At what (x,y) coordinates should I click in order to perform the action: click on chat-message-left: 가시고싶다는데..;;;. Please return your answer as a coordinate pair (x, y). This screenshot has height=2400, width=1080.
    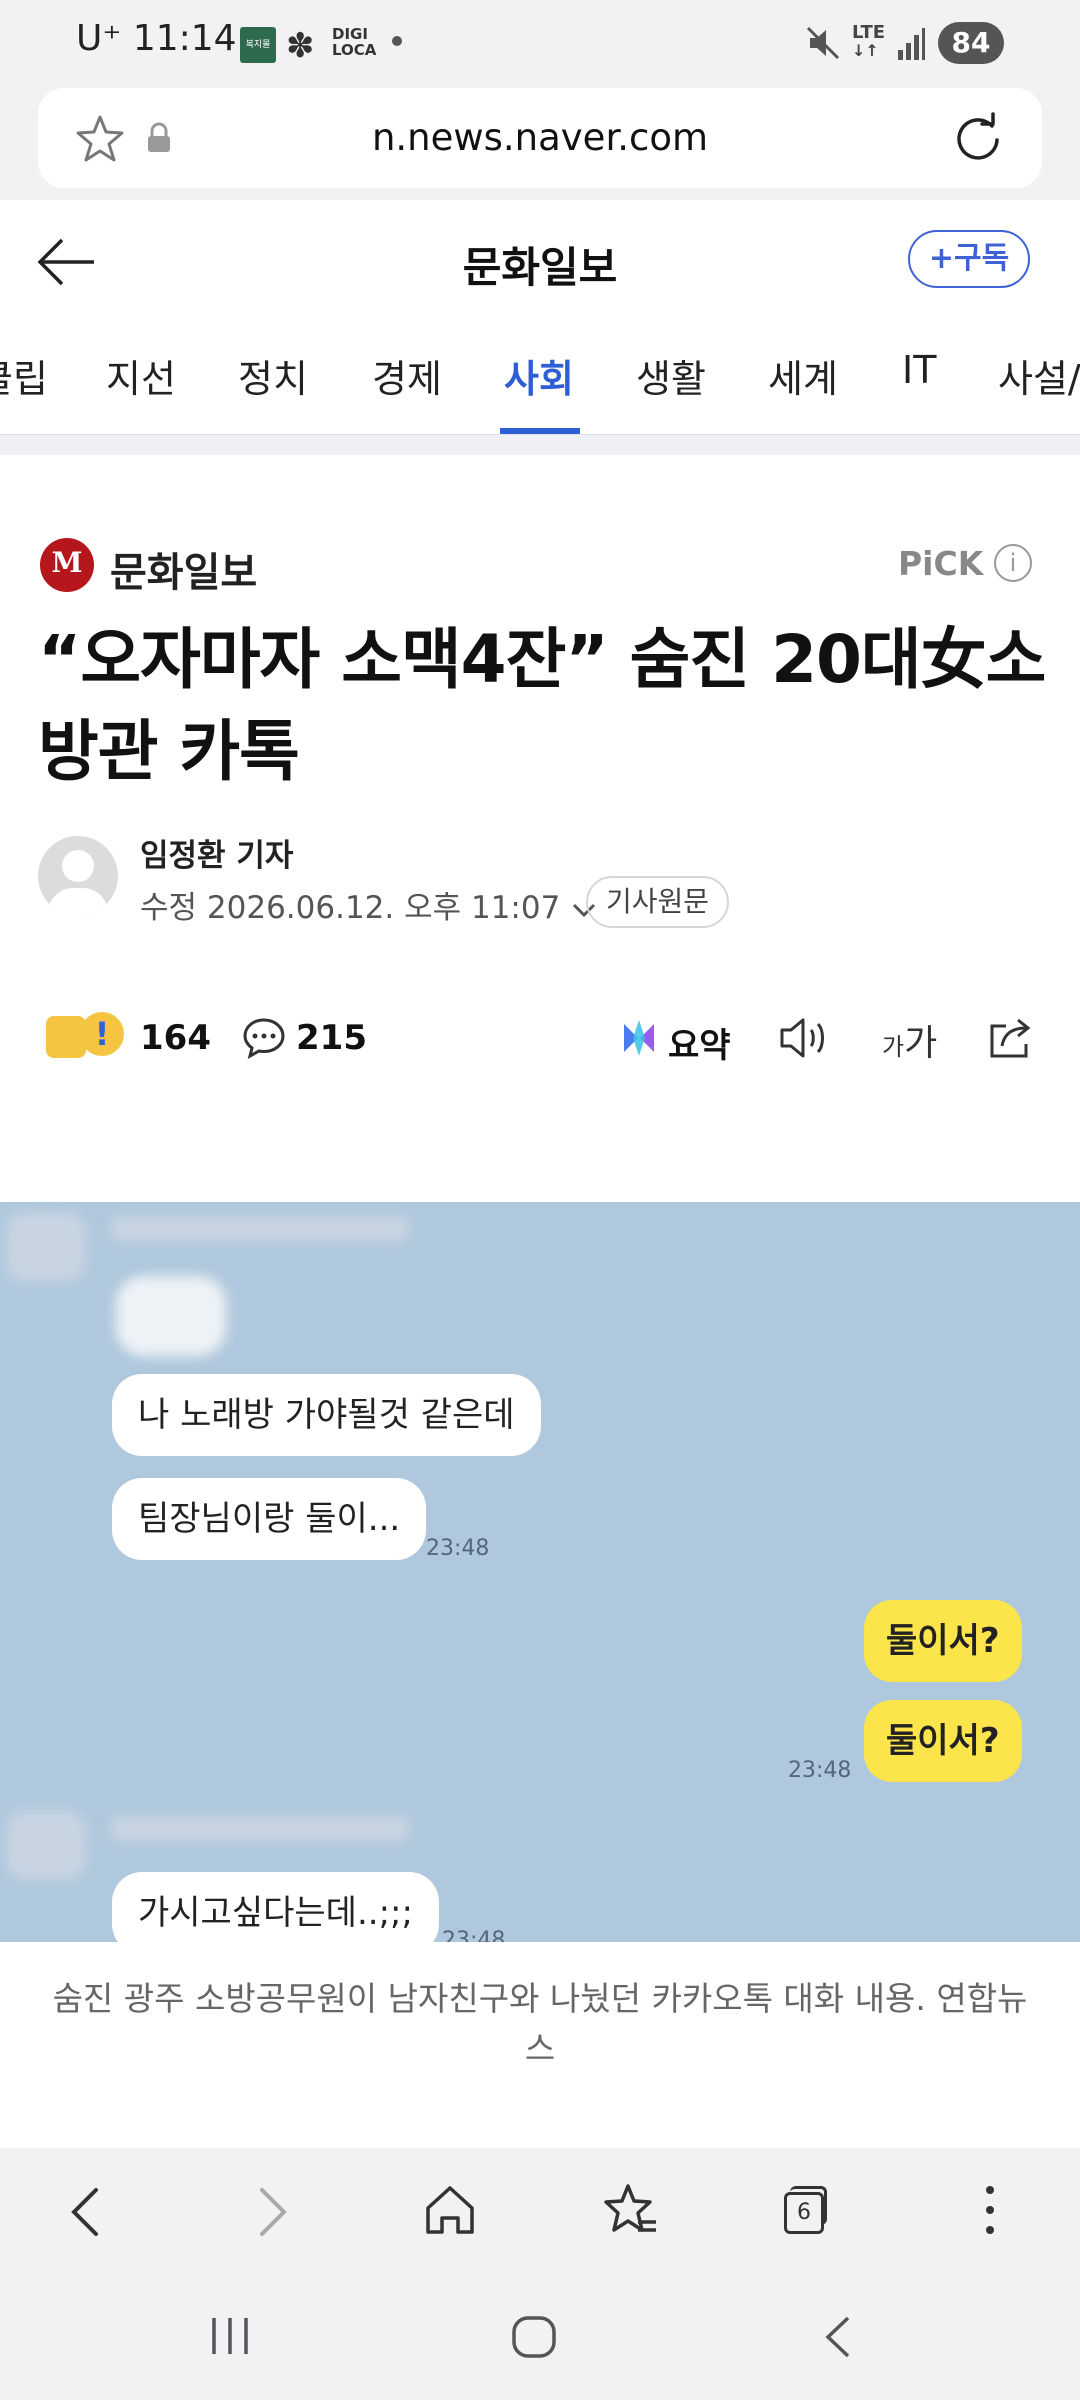
    Looking at the image, I should click on (275, 1907).